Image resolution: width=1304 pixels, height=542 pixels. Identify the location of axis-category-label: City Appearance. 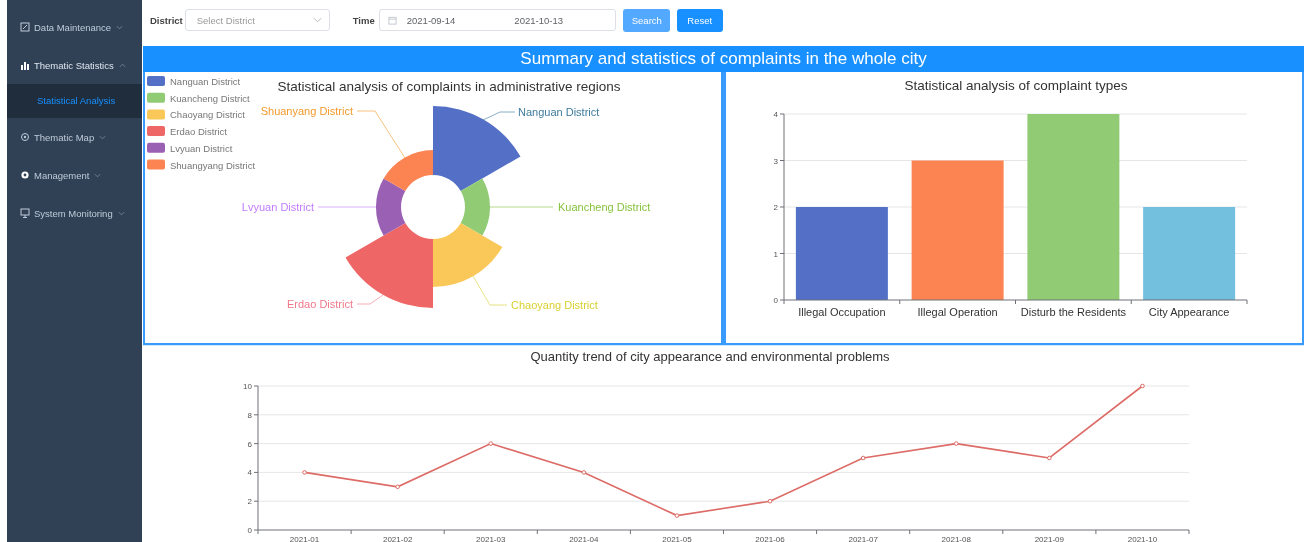
(1189, 312).